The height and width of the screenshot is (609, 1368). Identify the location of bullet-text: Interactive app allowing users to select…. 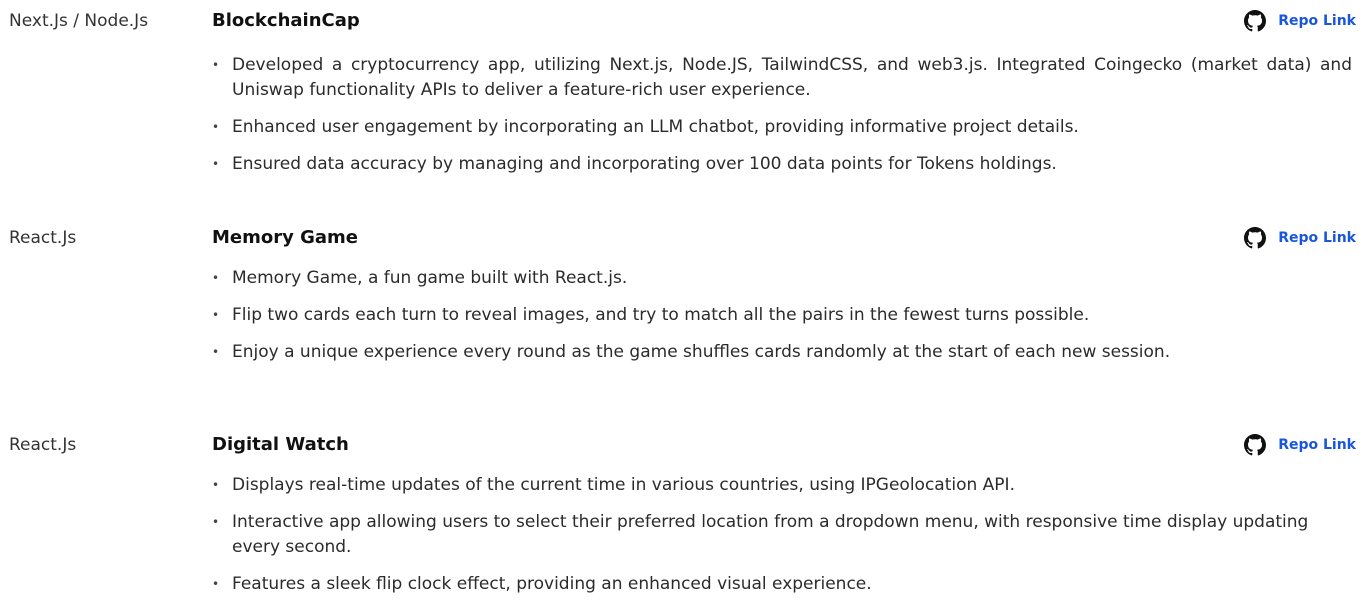
(770, 534).